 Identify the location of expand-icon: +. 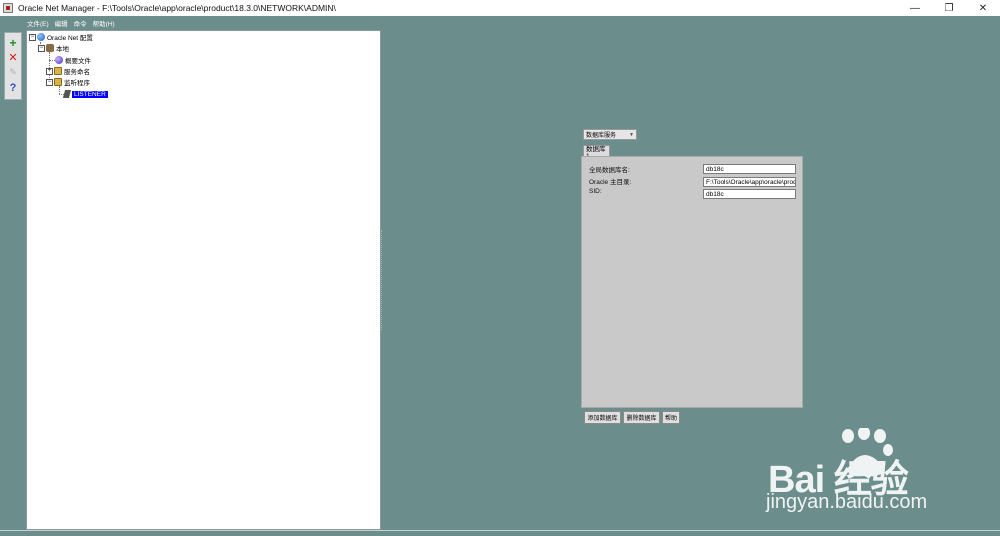
(49, 71).